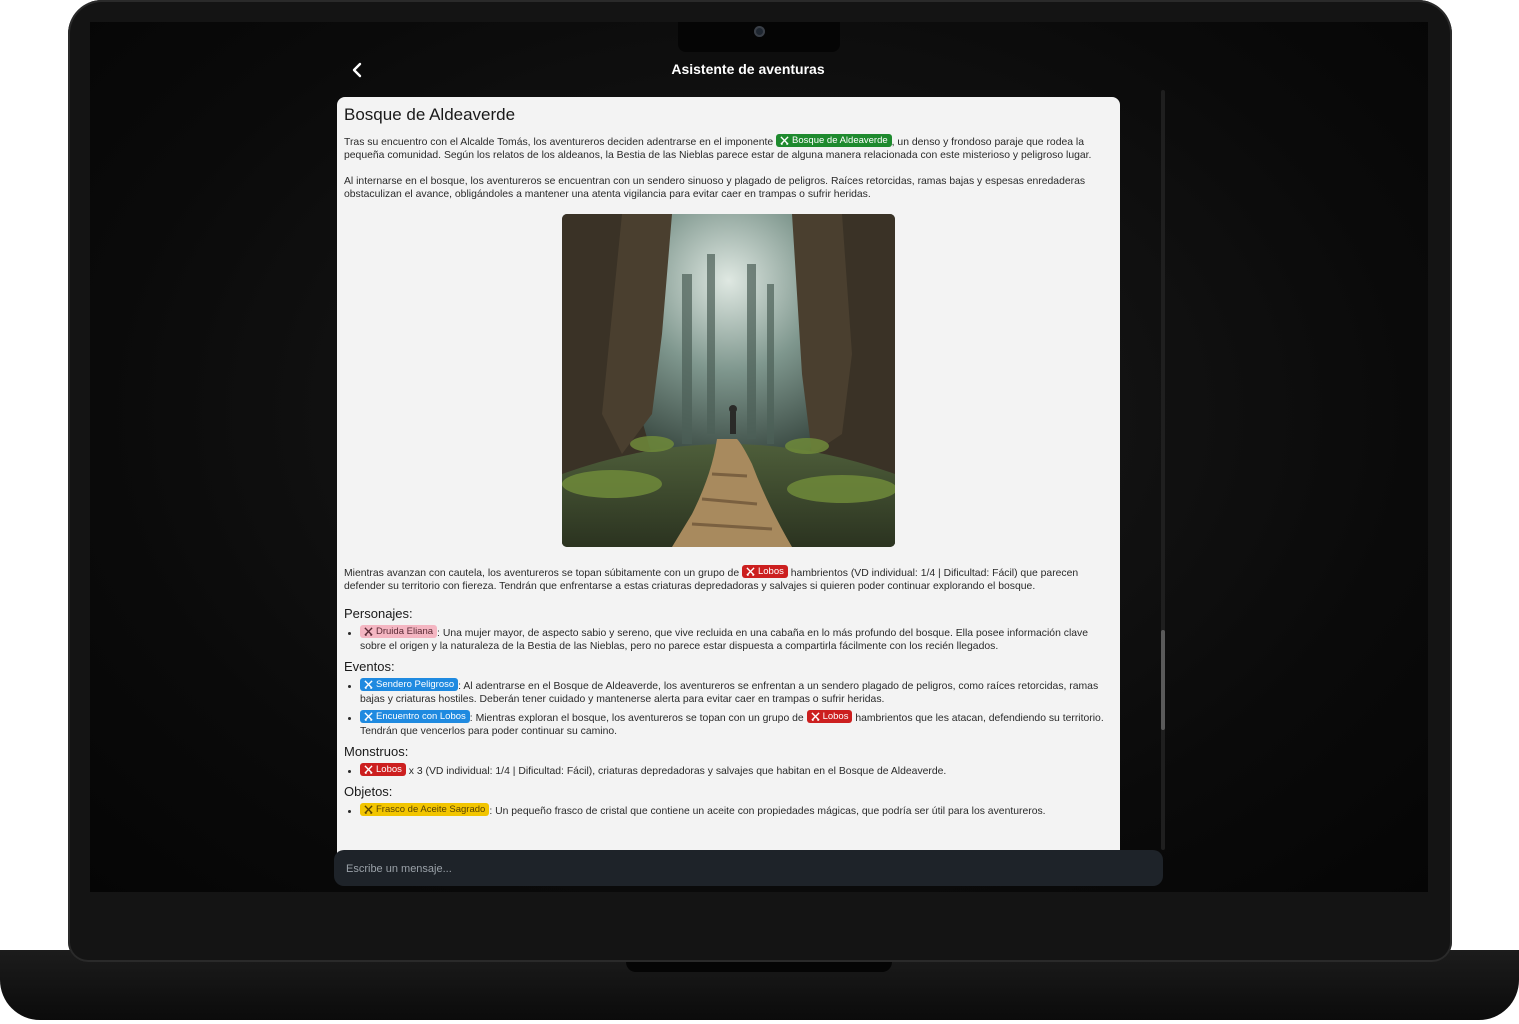 The height and width of the screenshot is (1024, 1519). I want to click on scrollbar, so click(1163, 470).